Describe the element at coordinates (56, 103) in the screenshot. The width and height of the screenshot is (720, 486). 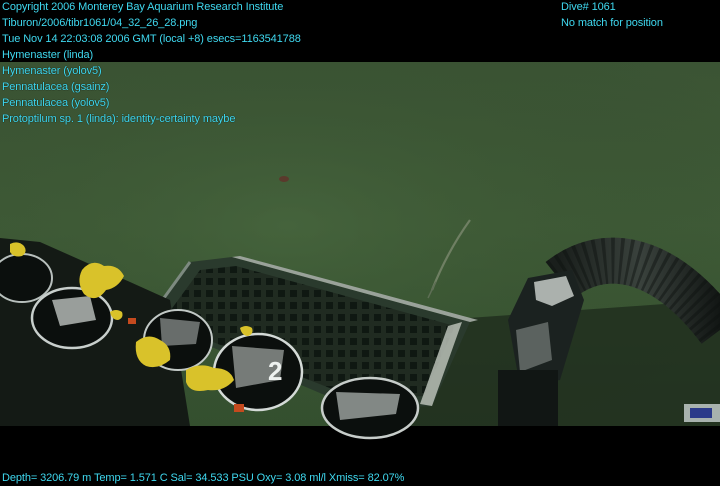
I see `overlay-label: Pennatulacea (yolov5)` at that location.